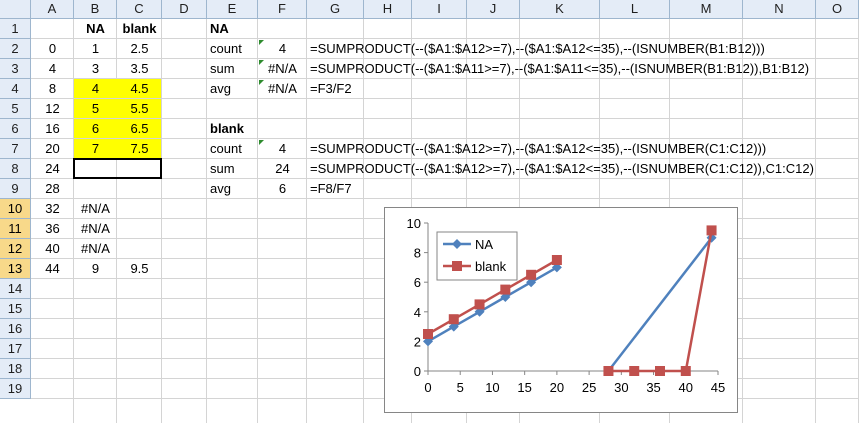 The width and height of the screenshot is (859, 423). I want to click on cell-a2: 0, so click(52, 49).